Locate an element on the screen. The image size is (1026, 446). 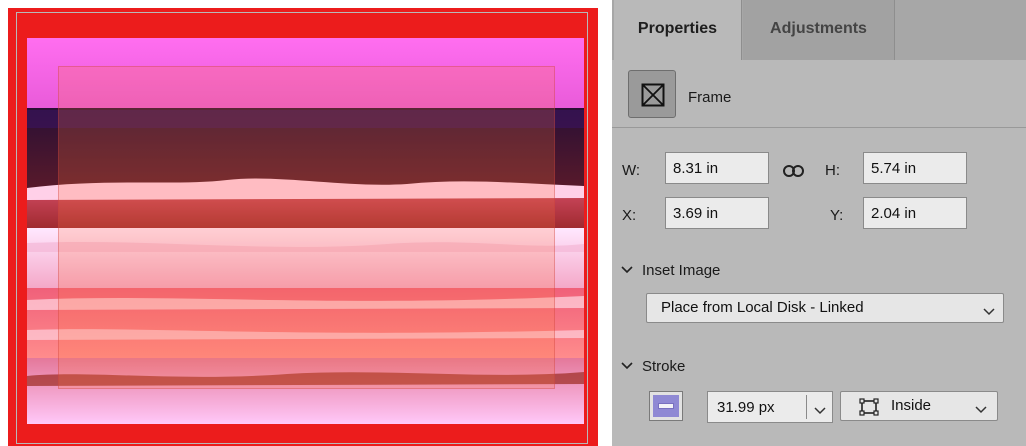
stroke-color-swatch is located at coordinates (666, 406).